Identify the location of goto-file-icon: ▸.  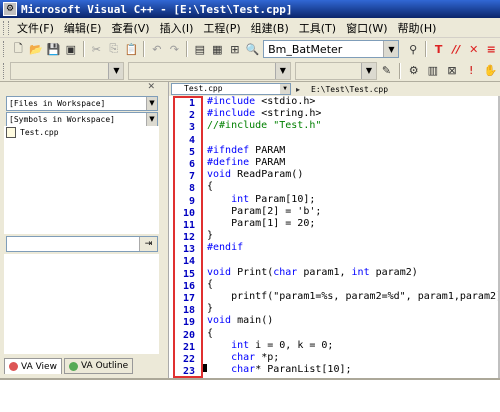
(298, 89).